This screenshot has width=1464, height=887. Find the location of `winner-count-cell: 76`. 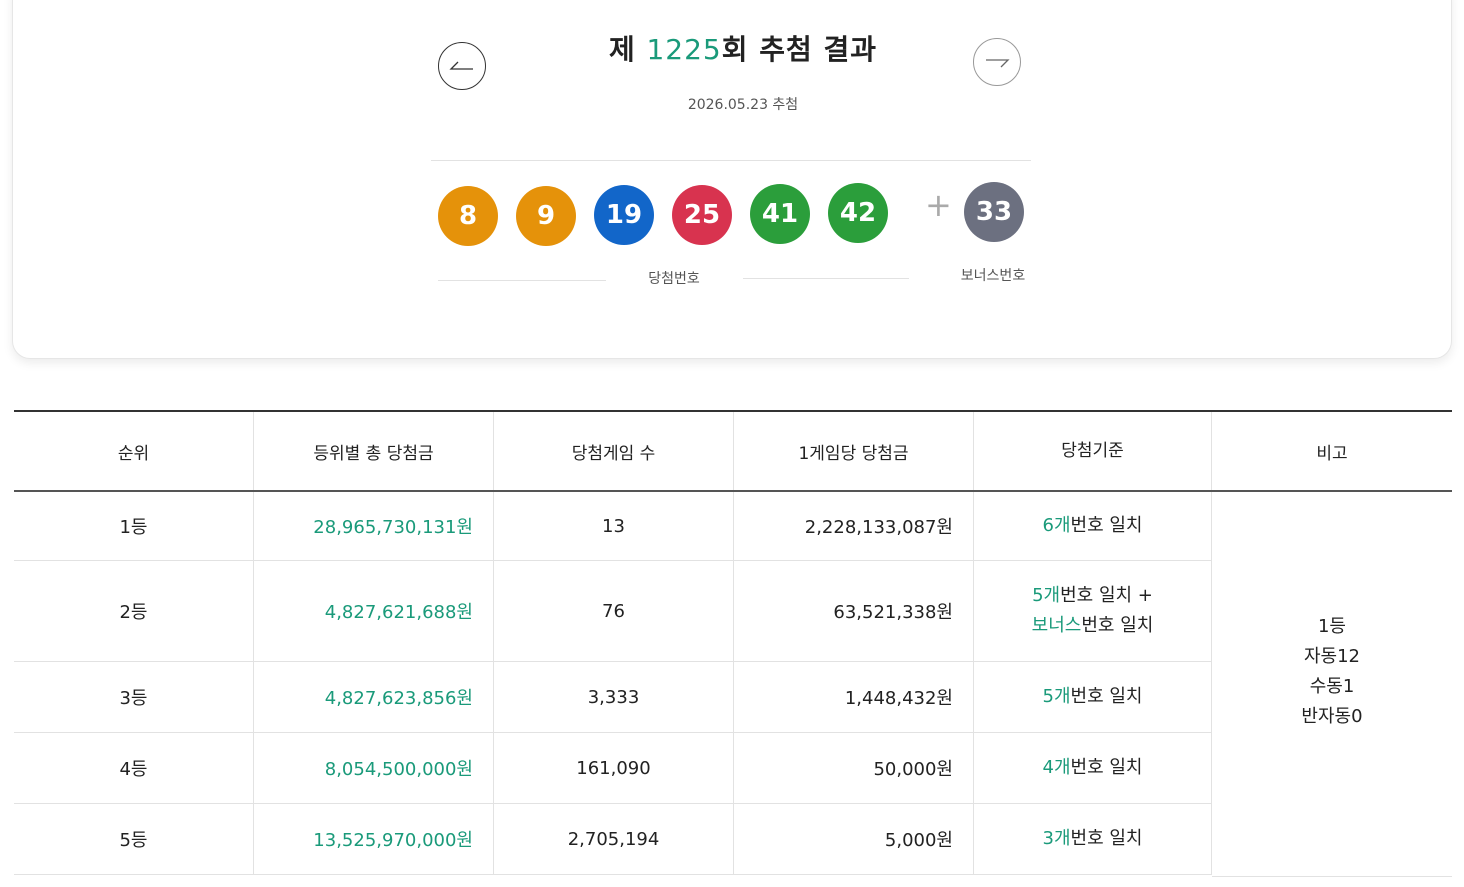

winner-count-cell: 76 is located at coordinates (614, 611).